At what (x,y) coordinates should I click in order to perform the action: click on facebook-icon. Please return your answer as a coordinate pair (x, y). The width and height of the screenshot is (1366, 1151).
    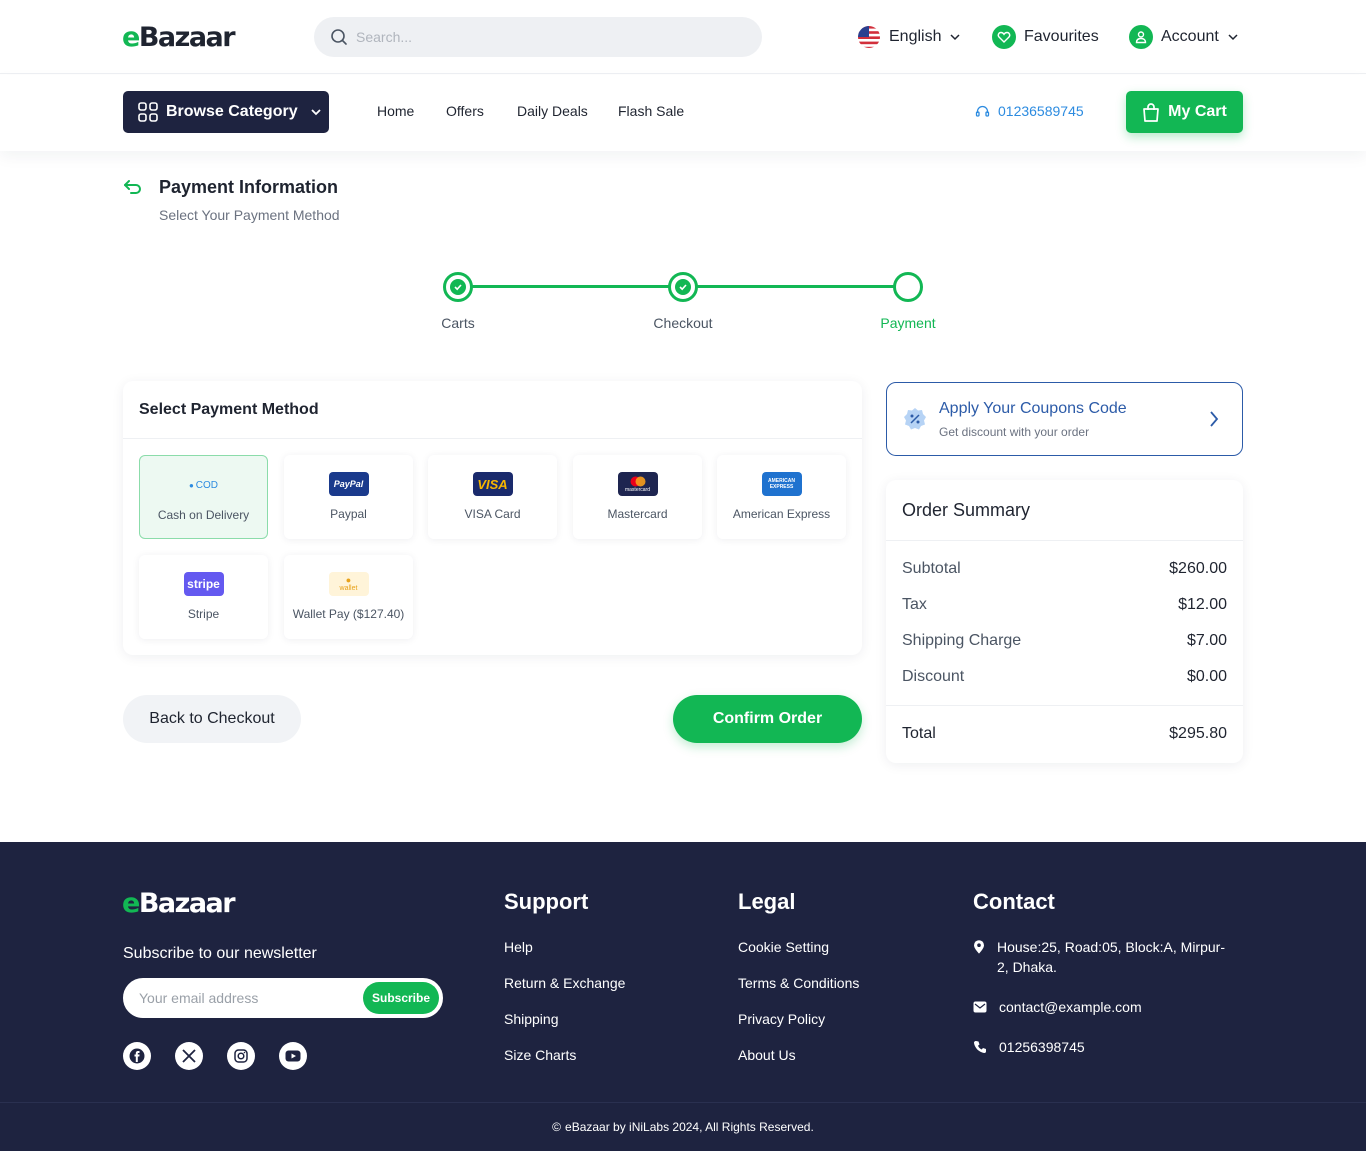
    Looking at the image, I should click on (137, 1056).